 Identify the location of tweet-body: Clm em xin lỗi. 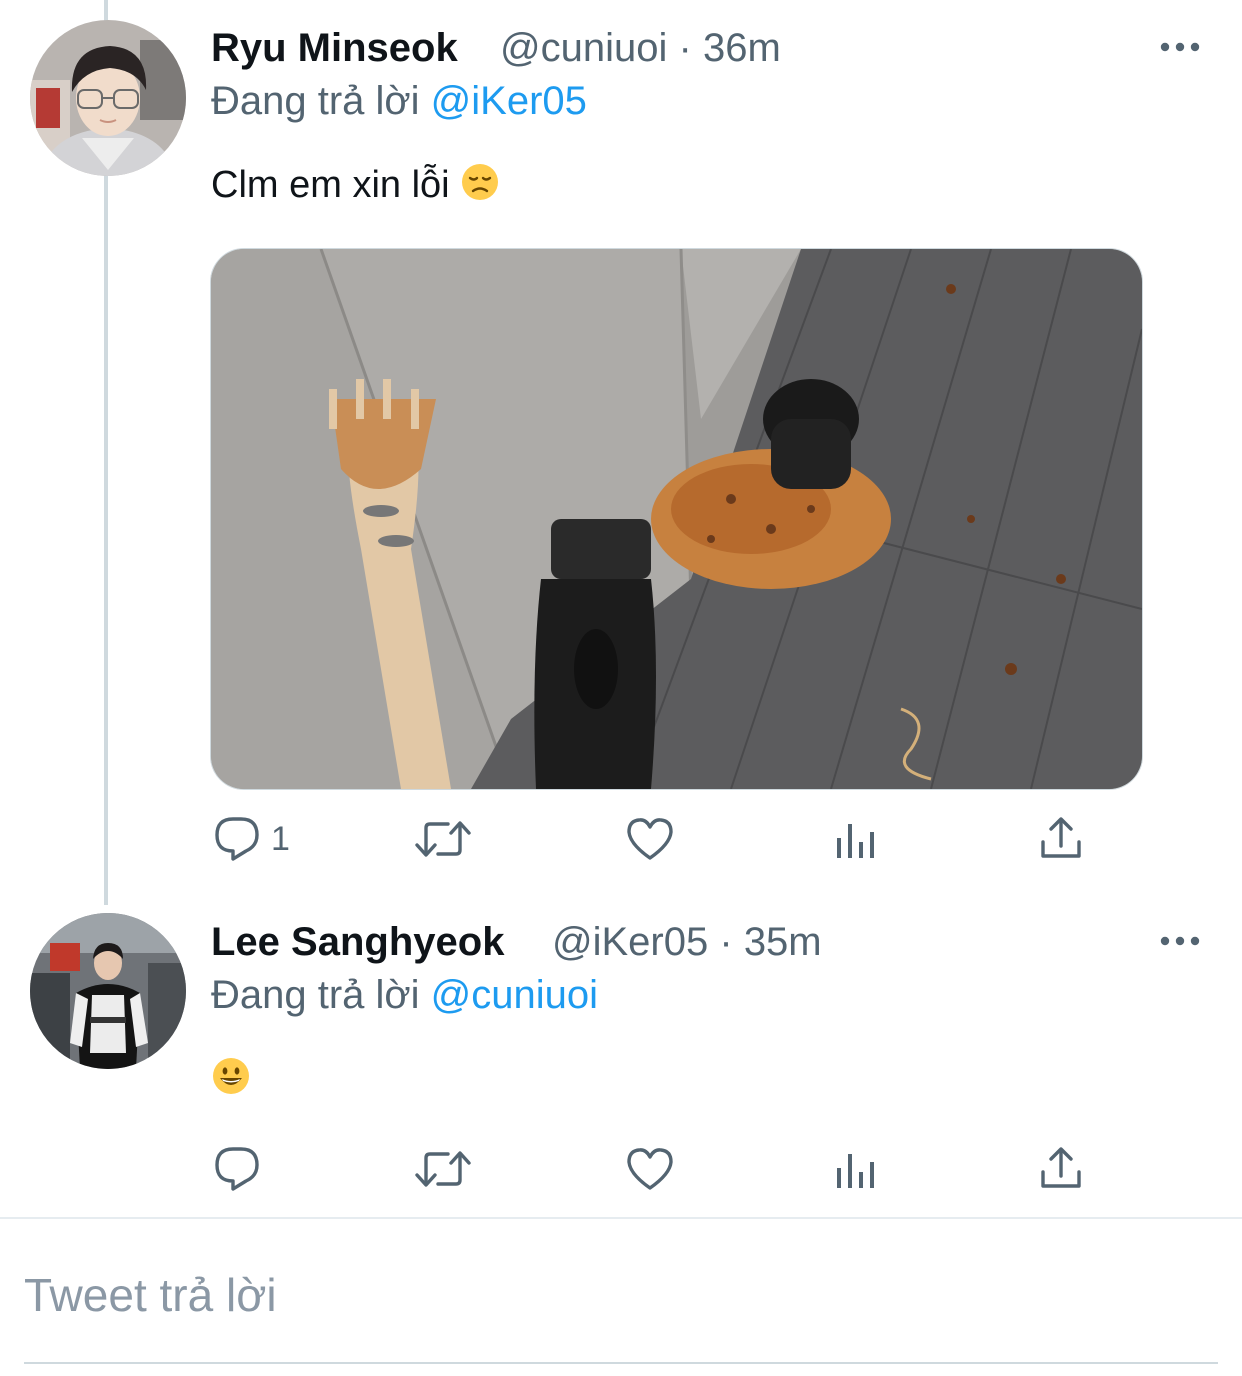
(355, 187).